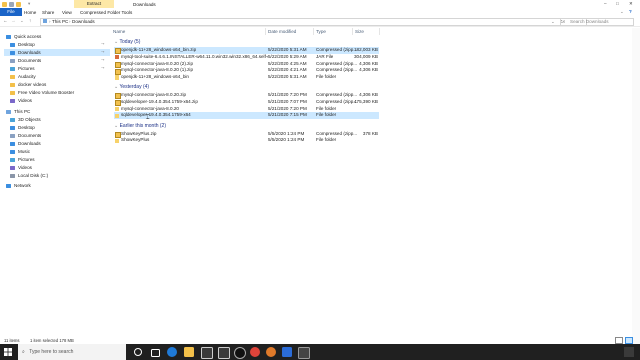  What do you see at coordinates (29, 175) in the screenshot?
I see `nav-item-local-disk: Local Disk (C:)` at bounding box center [29, 175].